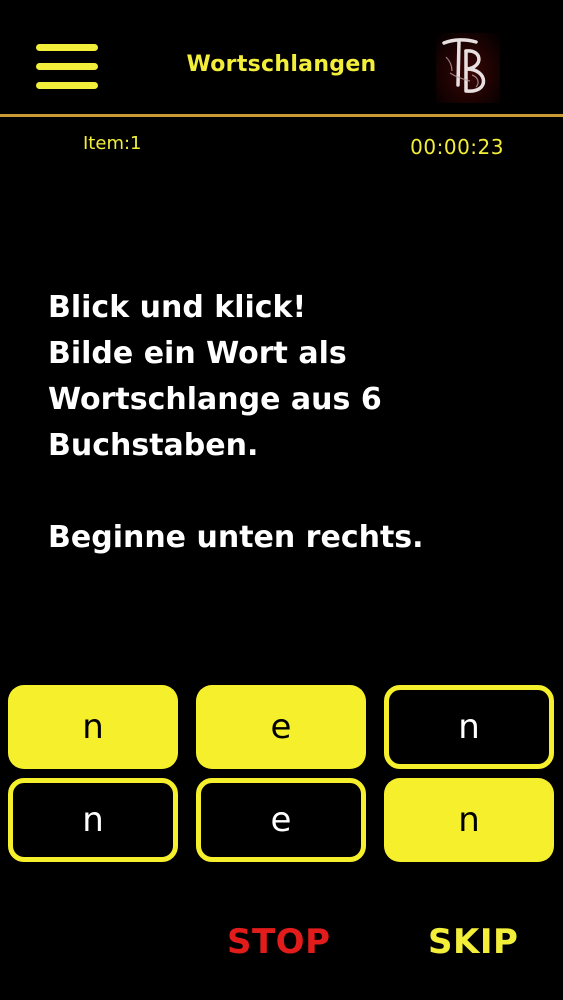  Describe the element at coordinates (281, 115) in the screenshot. I see `header-divider` at that location.